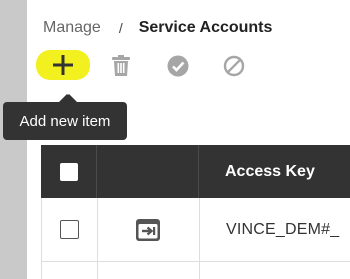 The image size is (350, 279). I want to click on table-row, so click(195, 270).